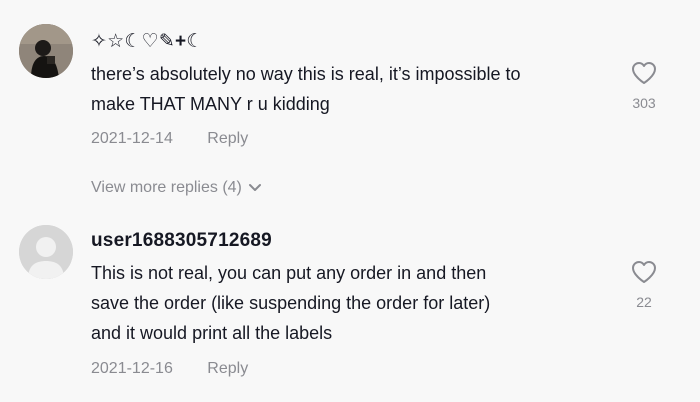 This screenshot has height=402, width=700. What do you see at coordinates (212, 333) in the screenshot?
I see `comment-text-line: and it would print all the labels` at bounding box center [212, 333].